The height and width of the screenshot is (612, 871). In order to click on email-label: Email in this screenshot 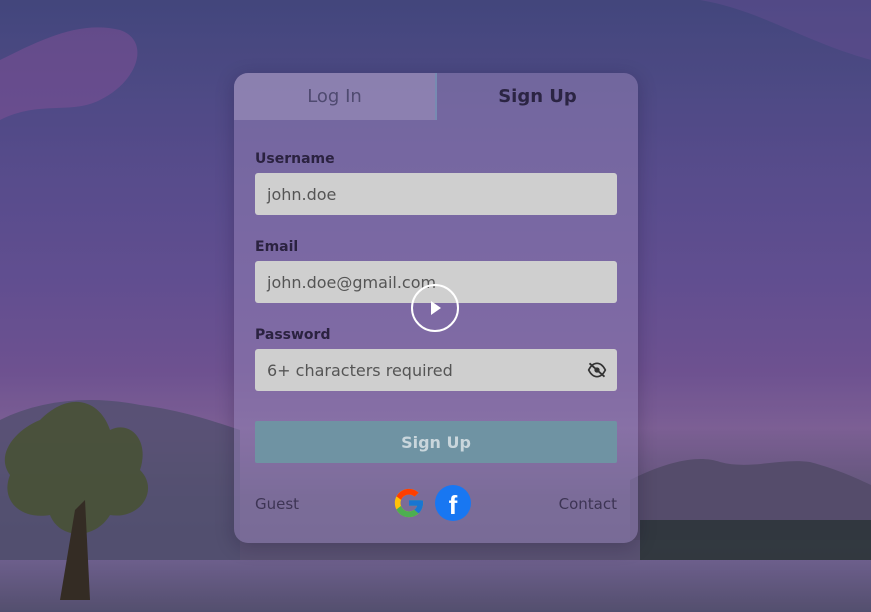, I will do `click(277, 247)`.